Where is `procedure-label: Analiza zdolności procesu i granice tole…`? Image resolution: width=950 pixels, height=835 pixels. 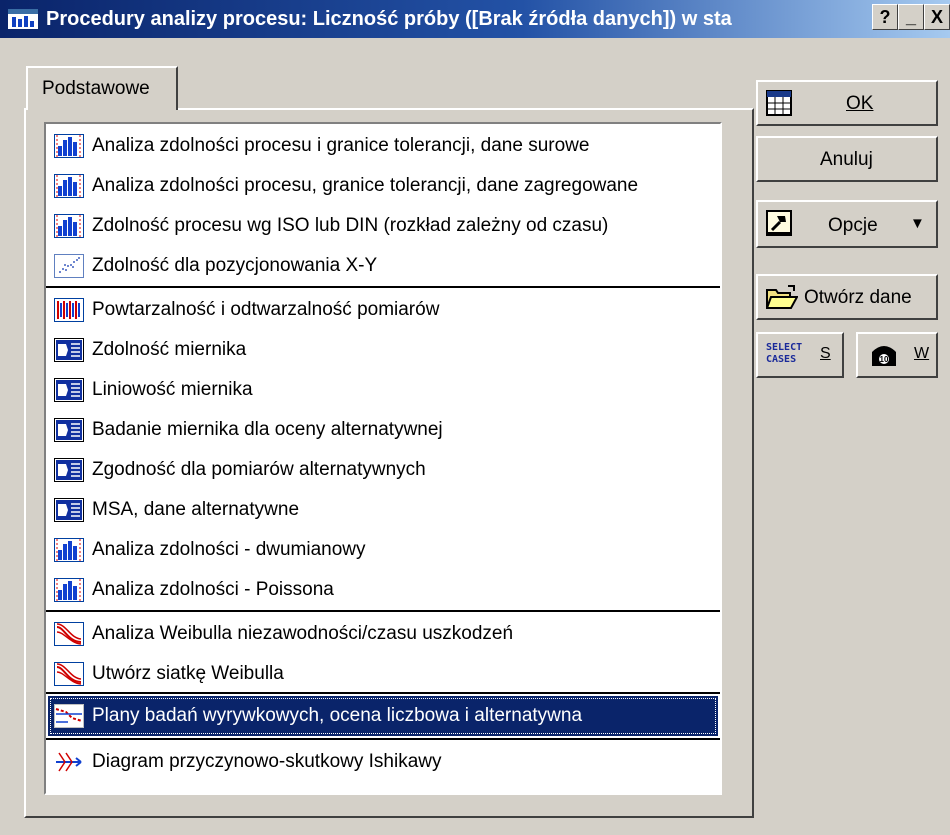 procedure-label: Analiza zdolności procesu i granice tole… is located at coordinates (341, 145).